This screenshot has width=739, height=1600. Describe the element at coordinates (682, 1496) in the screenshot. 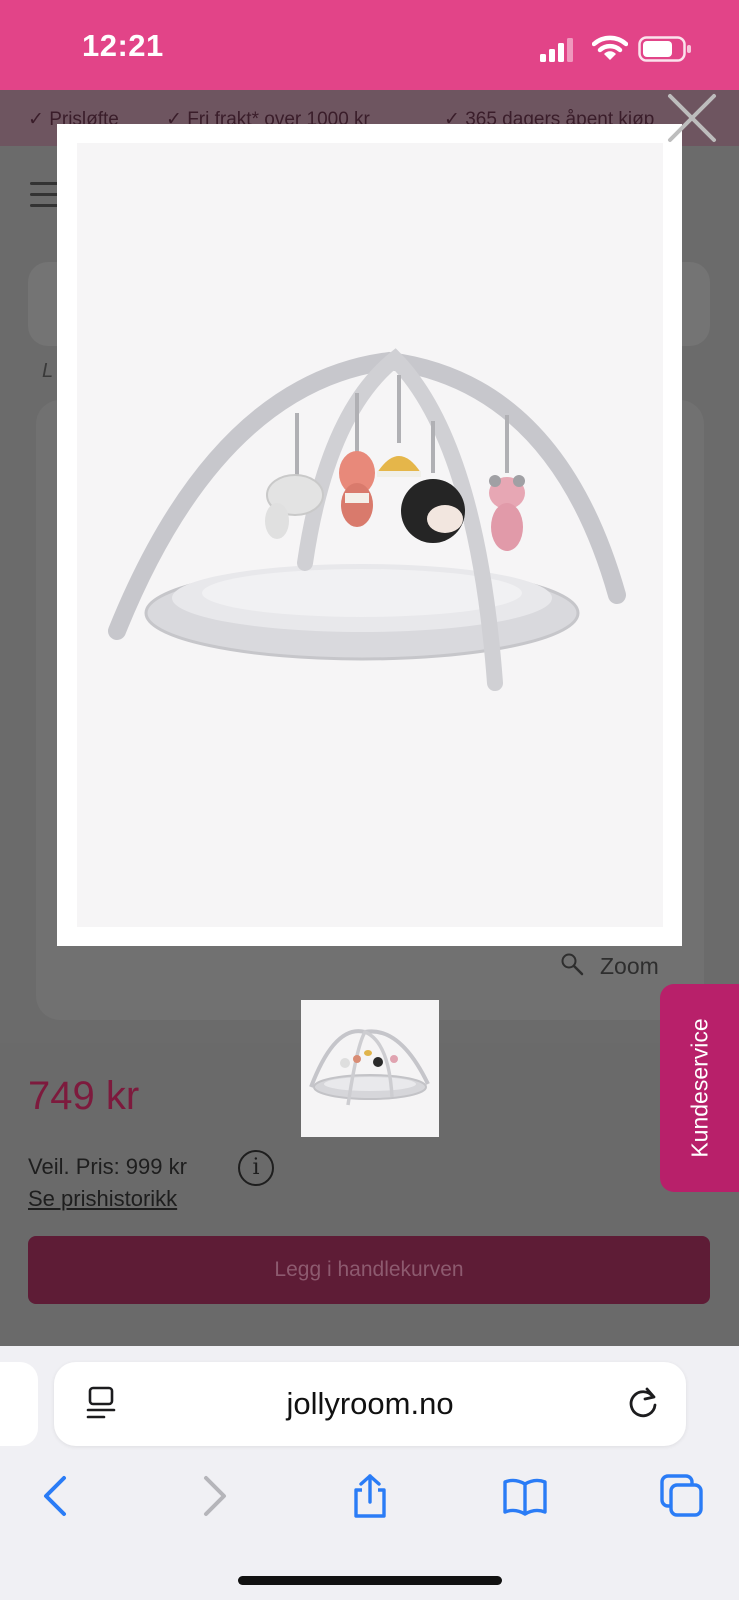

I see `tabs-icon` at that location.